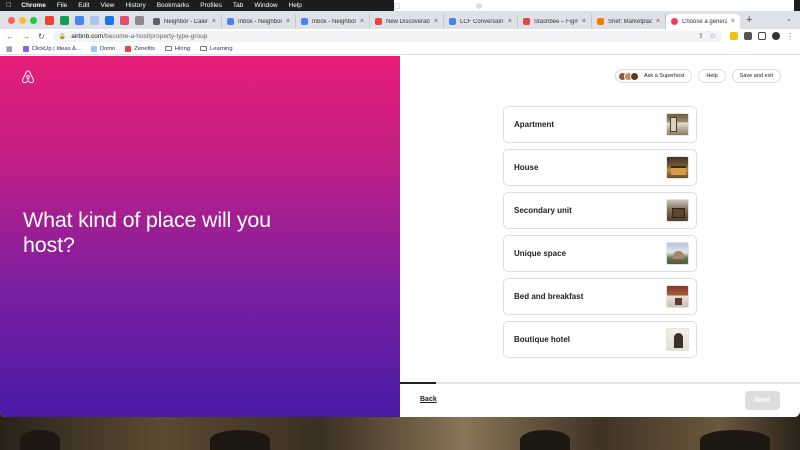 The height and width of the screenshot is (450, 800). What do you see at coordinates (49, 20) in the screenshot?
I see `pinned-tab-gmail-icon` at bounding box center [49, 20].